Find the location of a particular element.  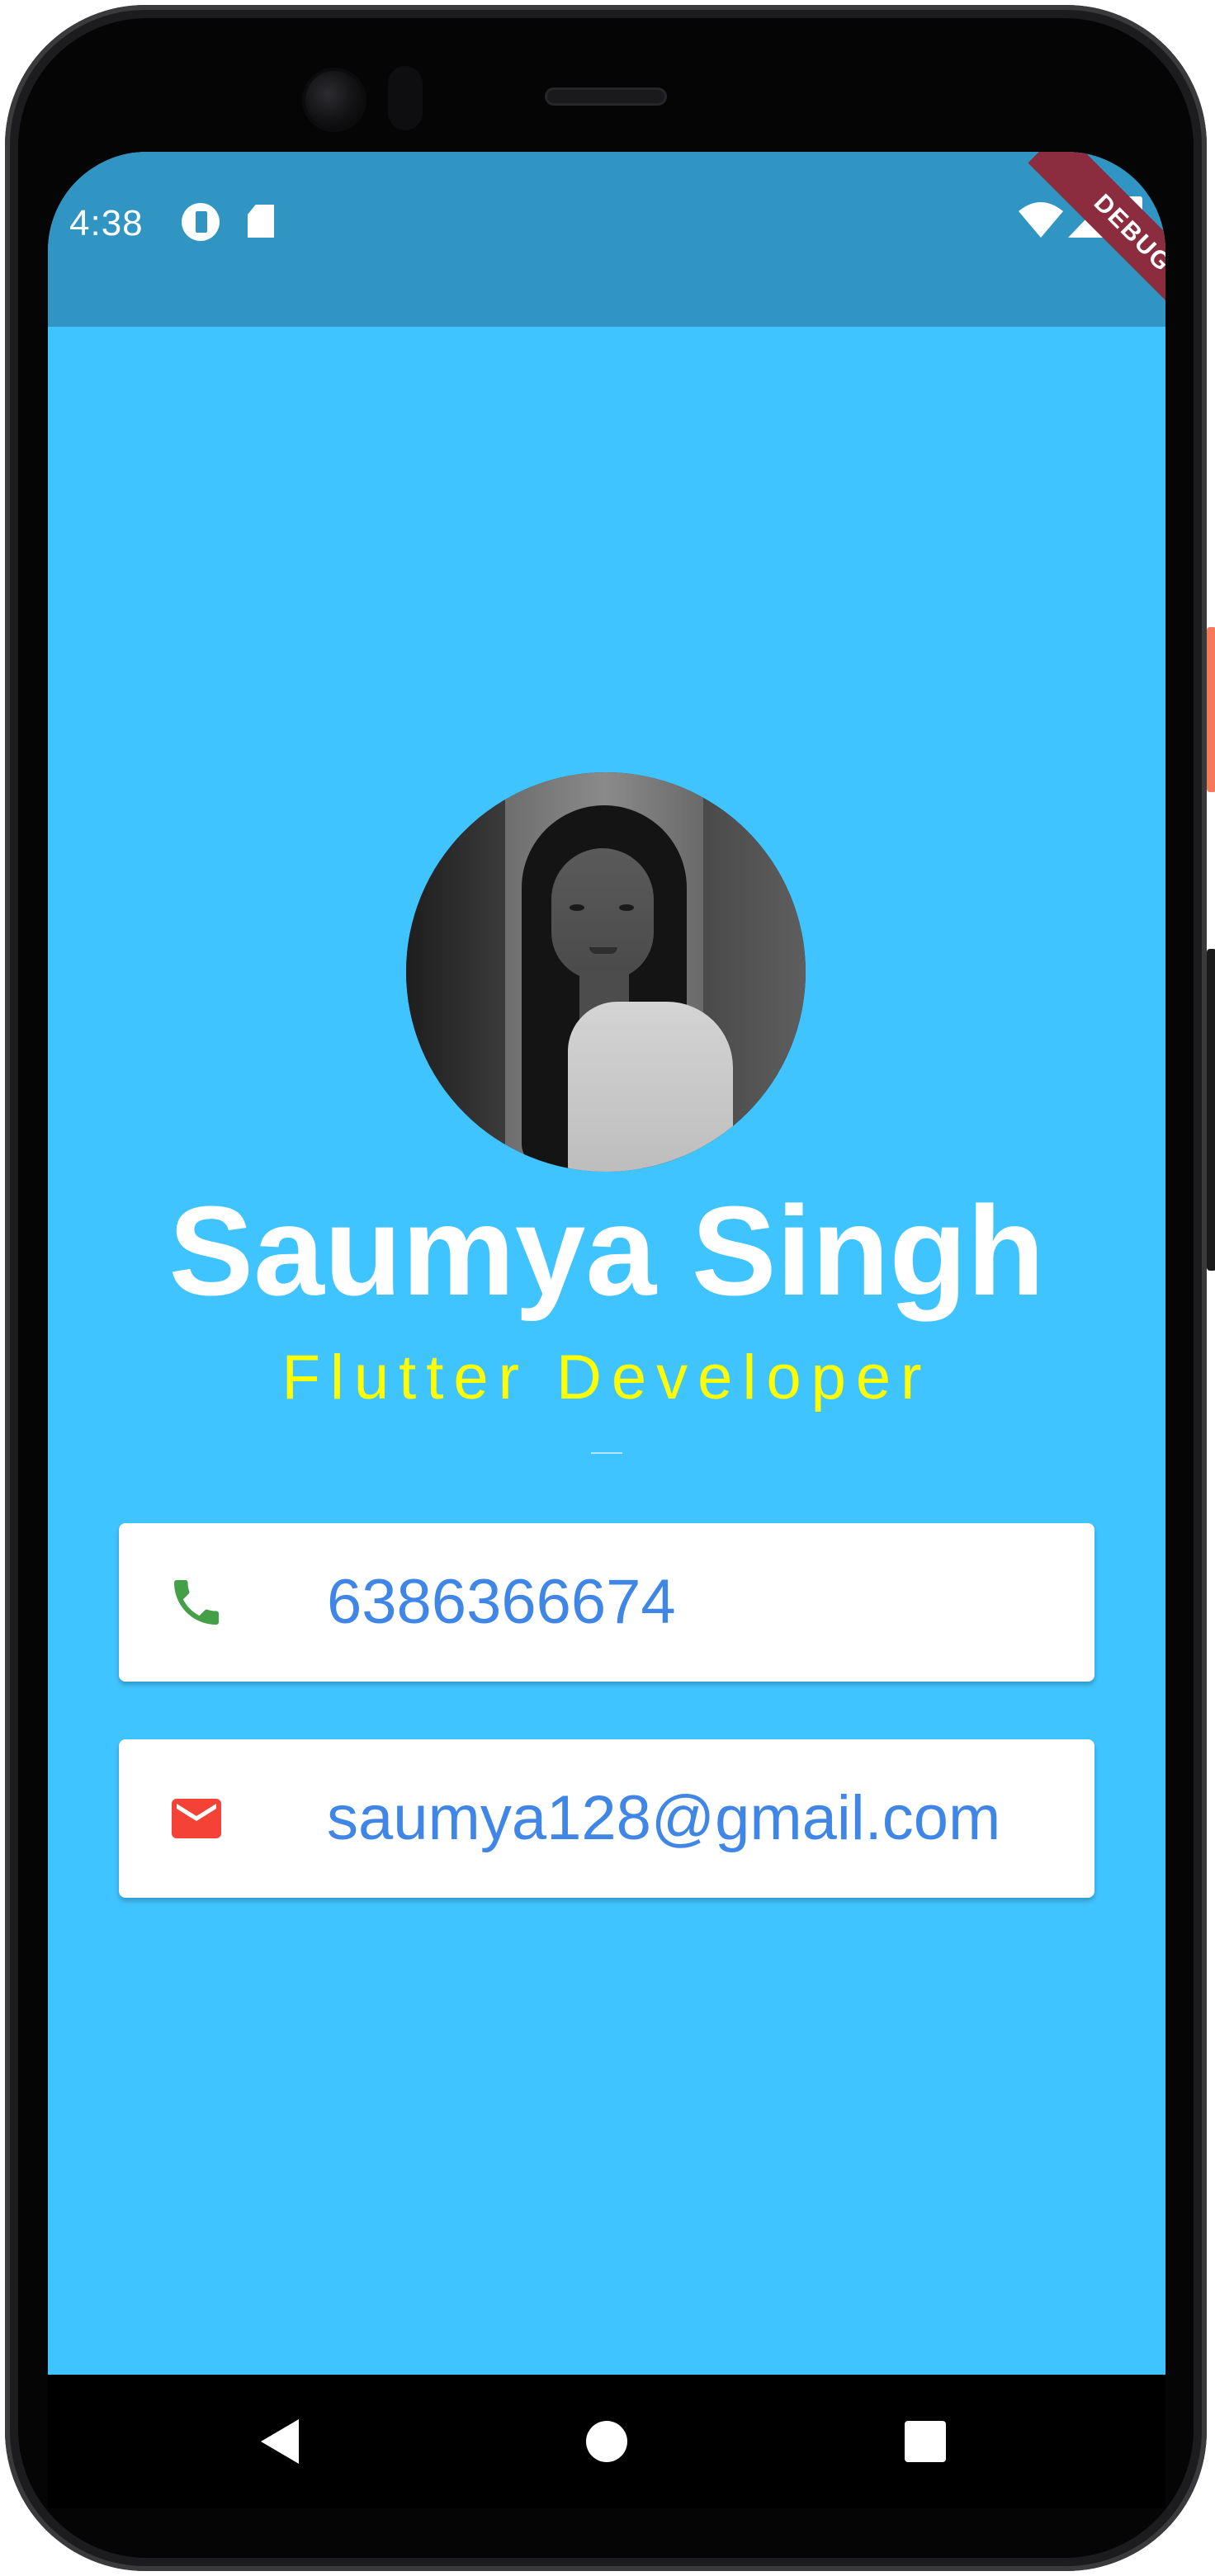

home-circle-icon is located at coordinates (606, 2441).